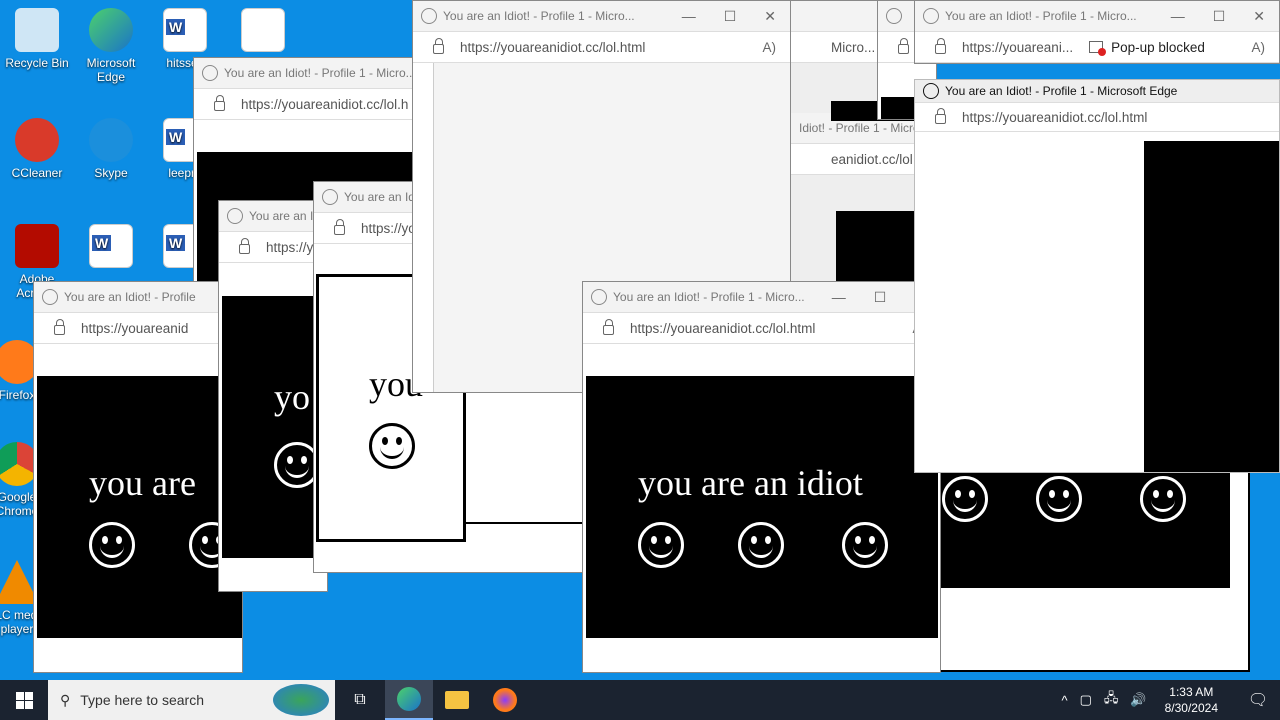 The width and height of the screenshot is (1280, 720). I want to click on browser-window-3: You are an Idi https://youareanid yo, so click(273, 396).